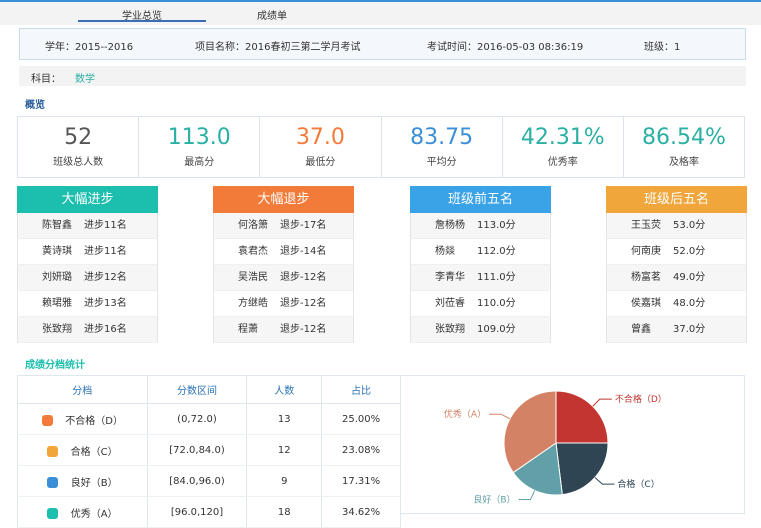 The width and height of the screenshot is (761, 528). I want to click on exam-time: 考试时间：2016-05-03 08:36:19, so click(505, 47).